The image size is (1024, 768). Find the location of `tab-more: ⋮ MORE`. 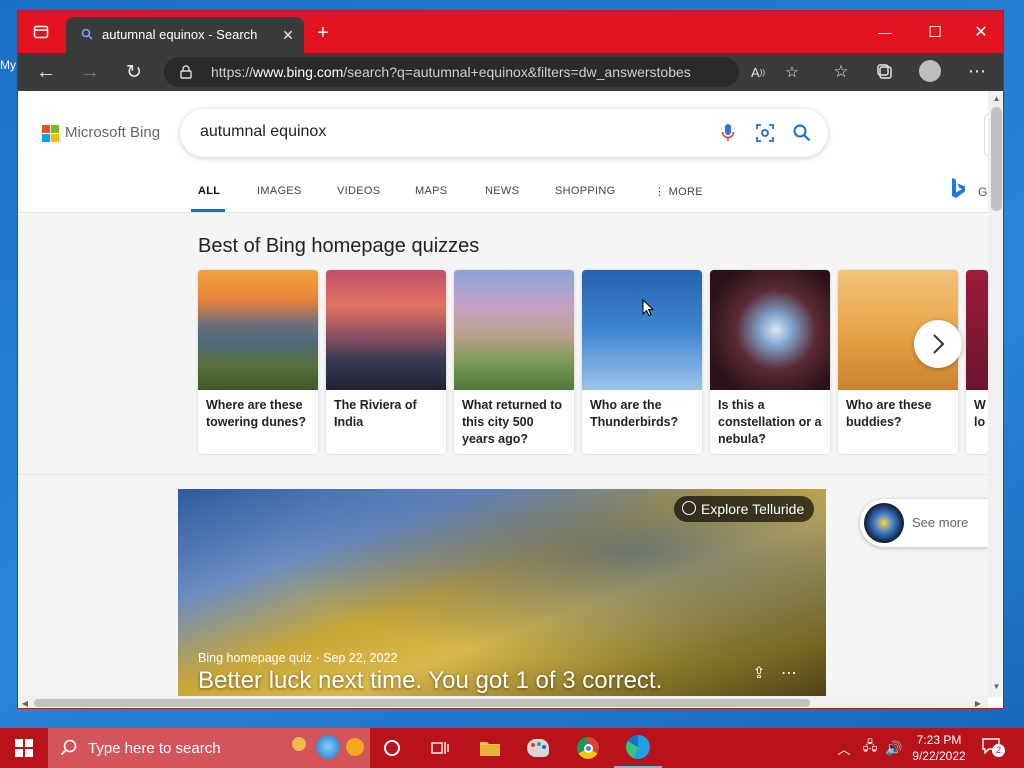

tab-more: ⋮ MORE is located at coordinates (678, 191).